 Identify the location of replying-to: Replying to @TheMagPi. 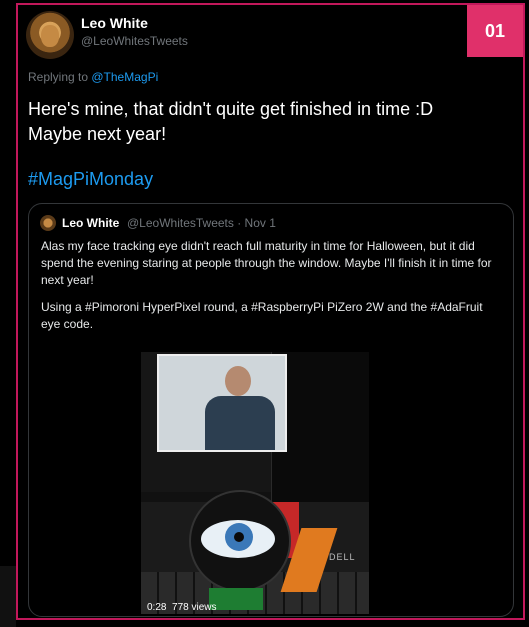
(93, 77).